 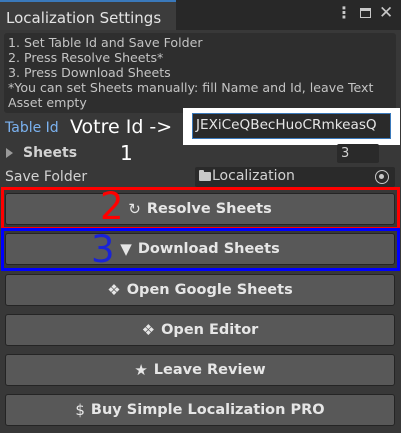 I want to click on open-editor-label: Open Editor, so click(x=210, y=330).